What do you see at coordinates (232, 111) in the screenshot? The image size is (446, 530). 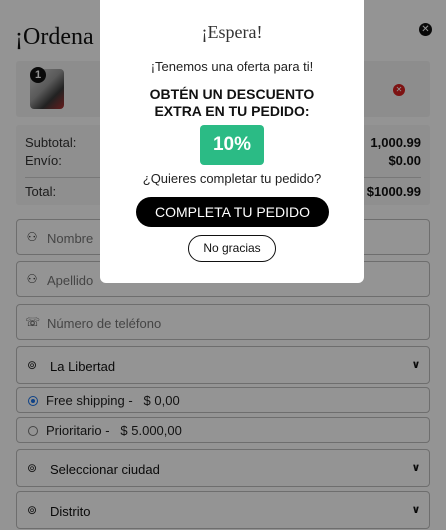 I see `headline-line-2: EXTRA EN TU PEDIDO:` at bounding box center [232, 111].